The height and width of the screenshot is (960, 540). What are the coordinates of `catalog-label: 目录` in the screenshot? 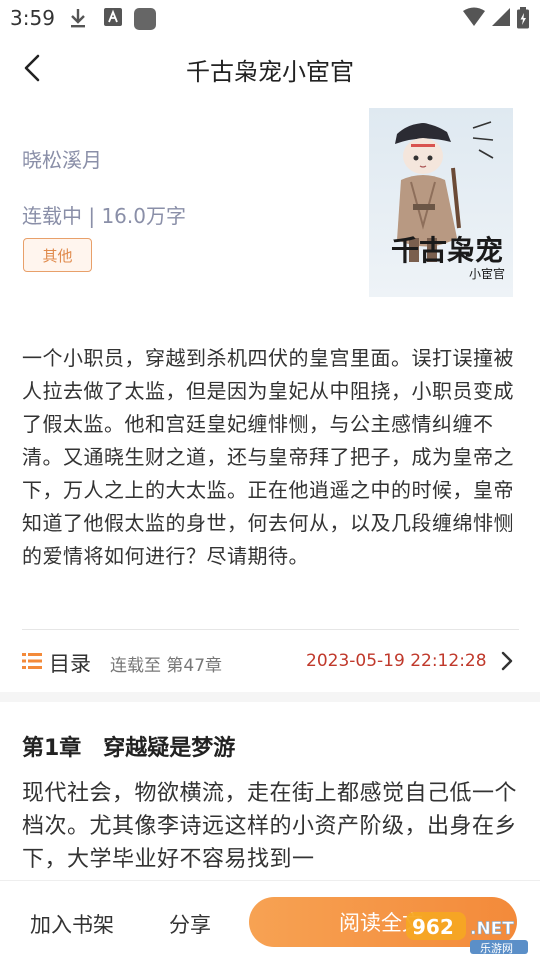 It's located at (70, 664).